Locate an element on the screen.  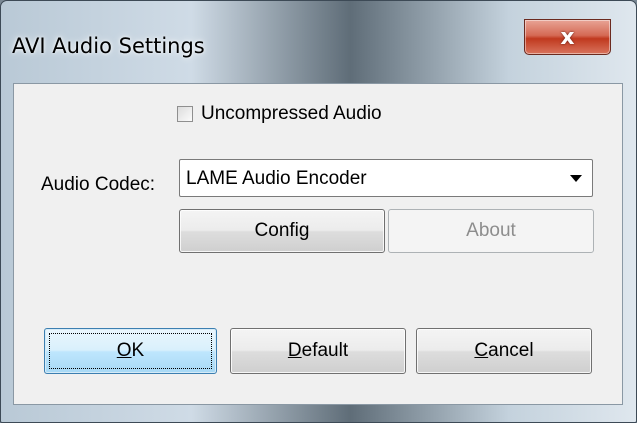
focus-ring is located at coordinates (130, 351).